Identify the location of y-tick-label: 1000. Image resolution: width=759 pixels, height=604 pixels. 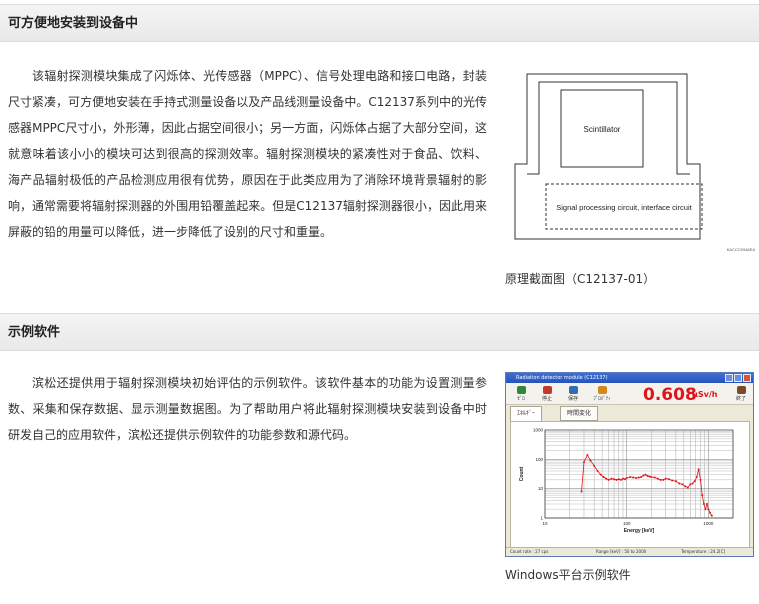
(538, 430).